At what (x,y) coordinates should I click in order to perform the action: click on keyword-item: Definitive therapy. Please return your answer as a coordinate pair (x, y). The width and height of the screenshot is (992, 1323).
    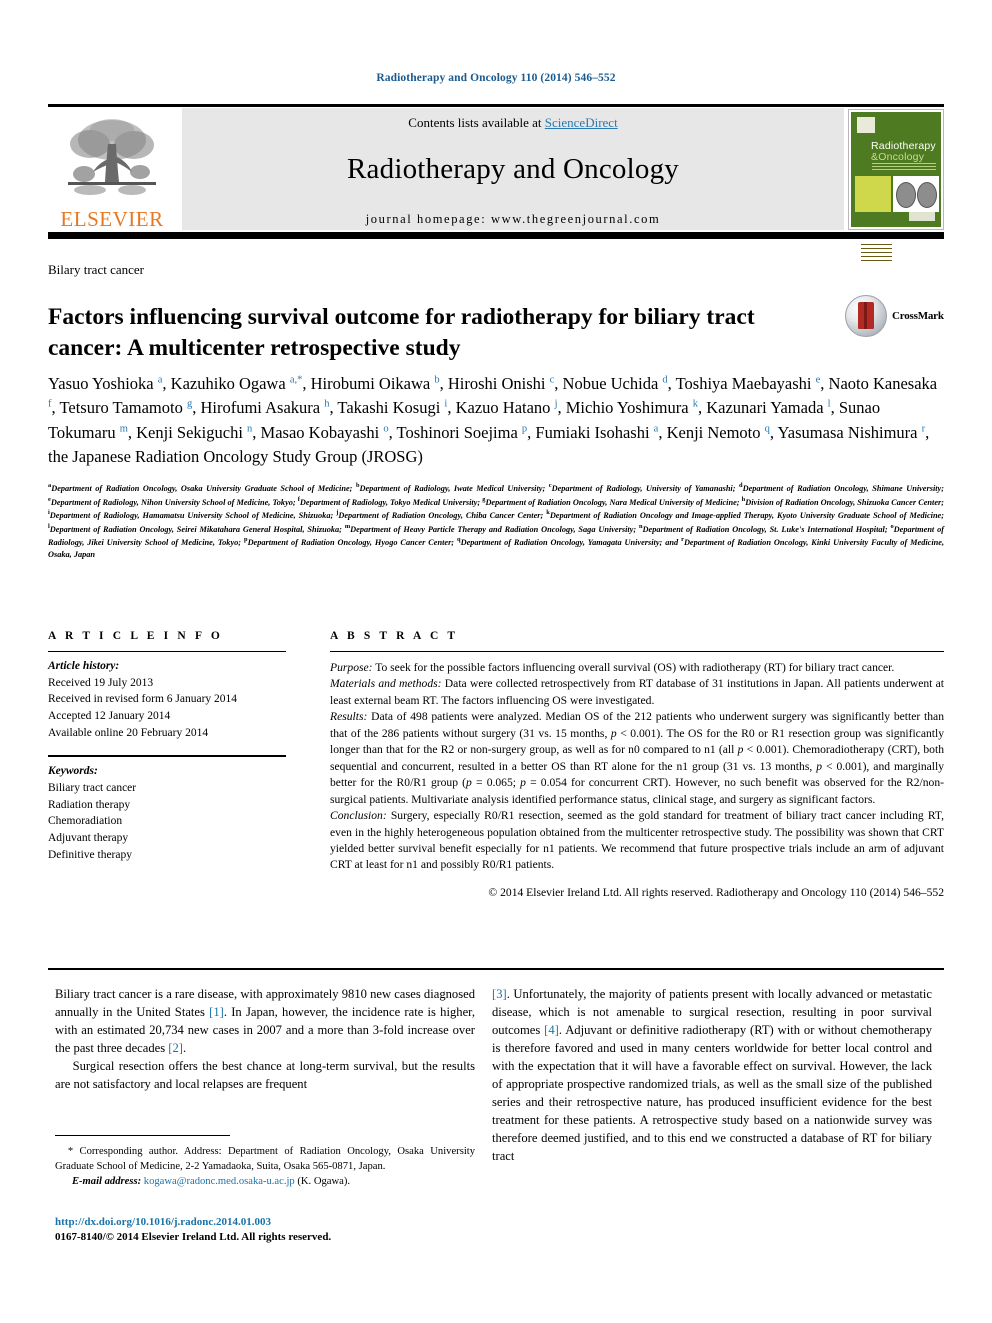
    Looking at the image, I should click on (90, 854).